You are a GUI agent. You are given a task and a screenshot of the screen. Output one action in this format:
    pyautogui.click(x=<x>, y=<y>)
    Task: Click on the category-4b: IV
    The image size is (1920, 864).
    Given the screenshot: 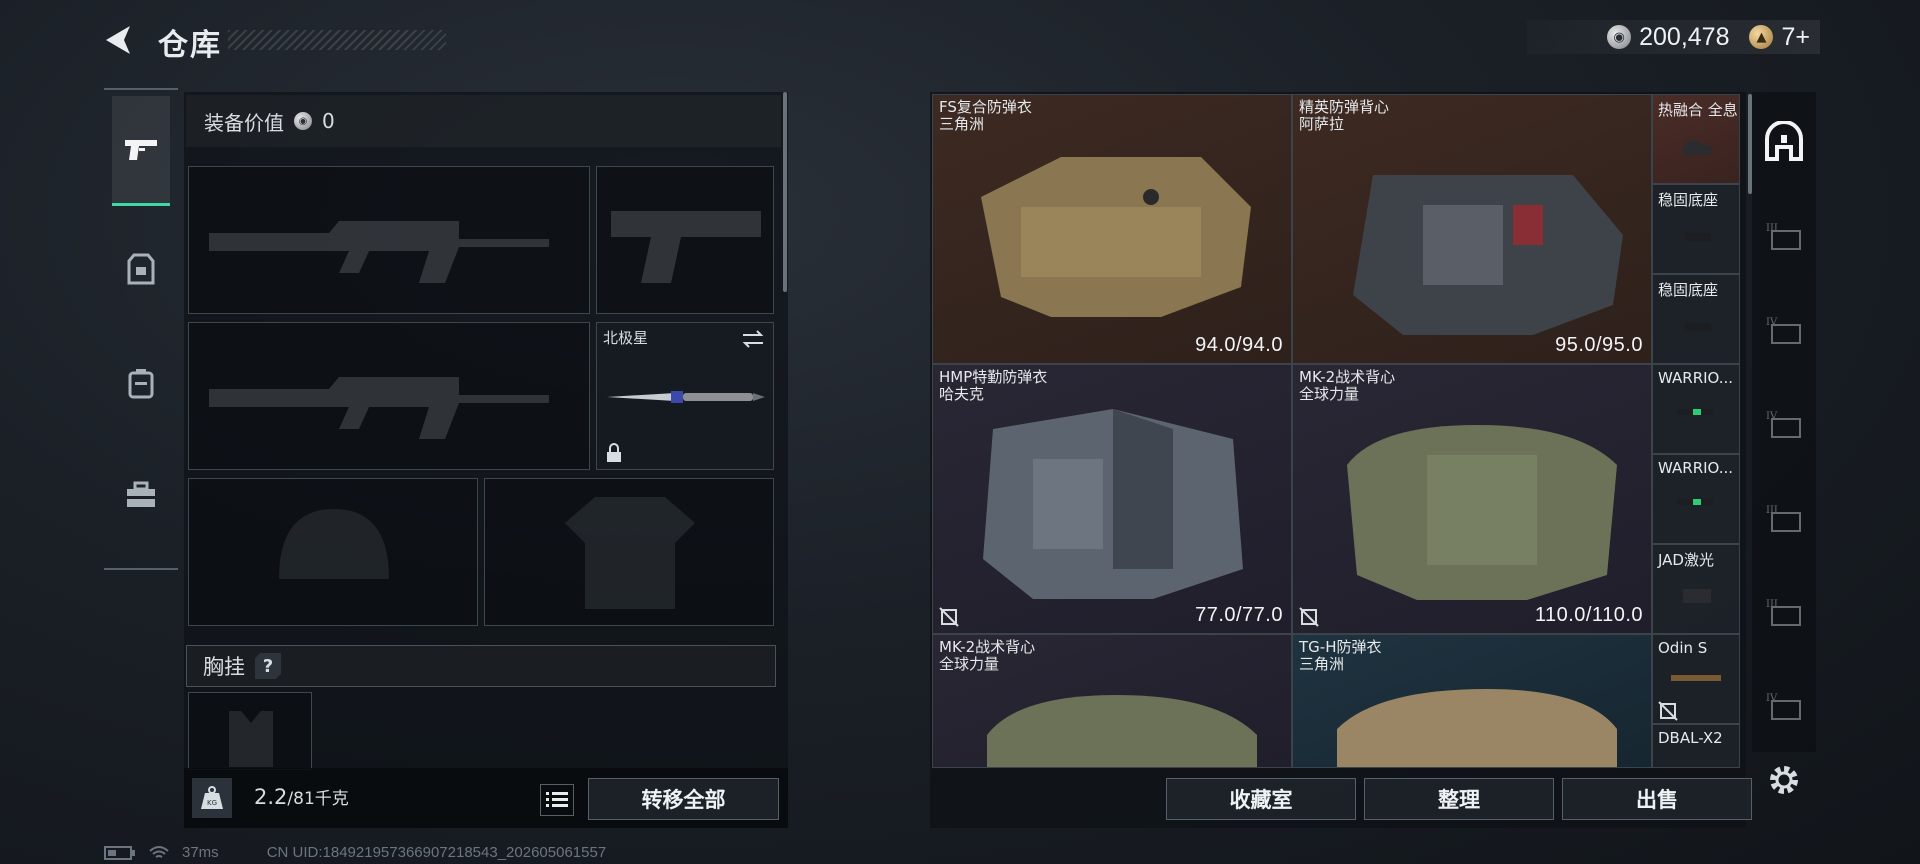 What is the action you would take?
    pyautogui.click(x=1784, y=424)
    